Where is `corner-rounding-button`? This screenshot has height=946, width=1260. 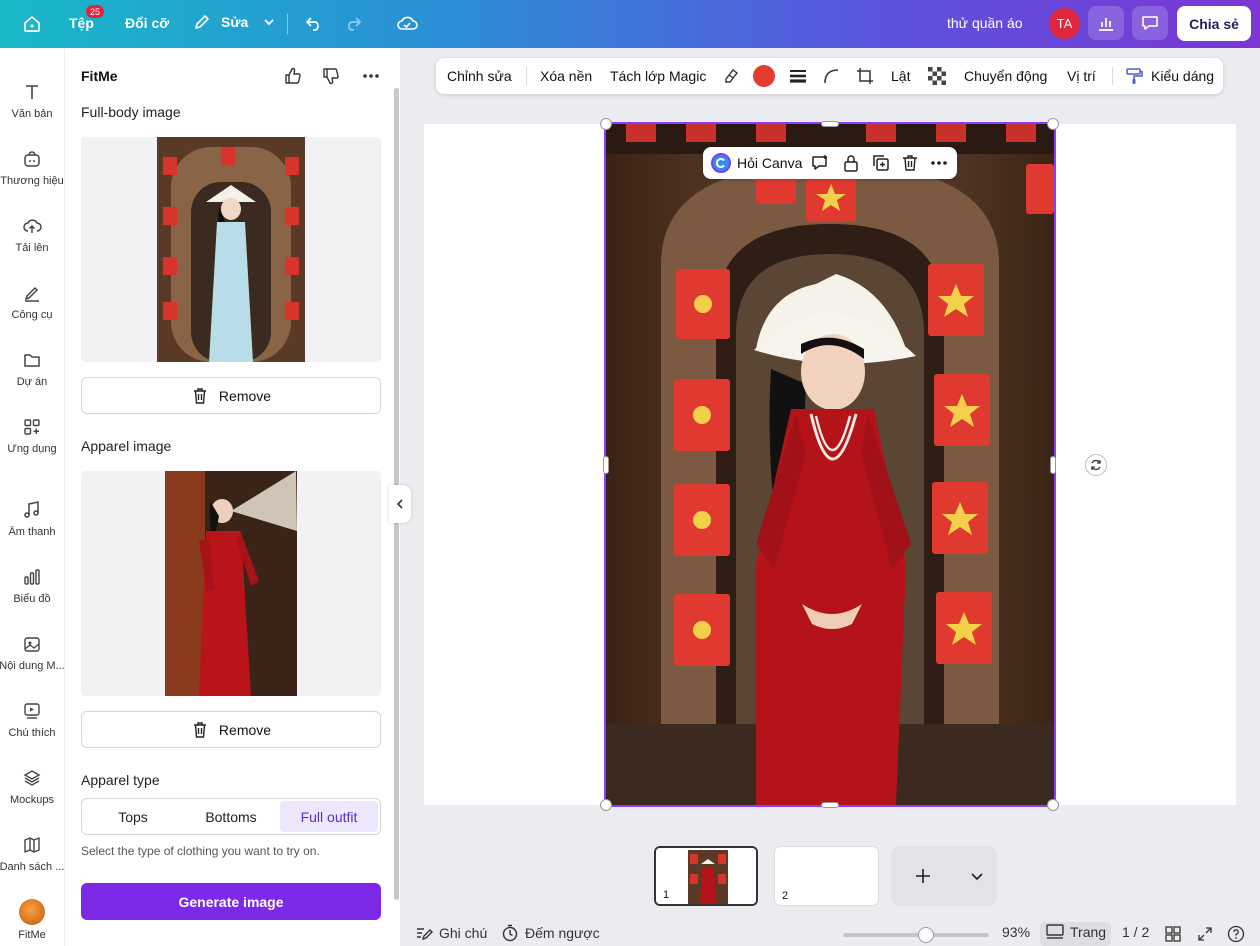
corner-rounding-button is located at coordinates (831, 76).